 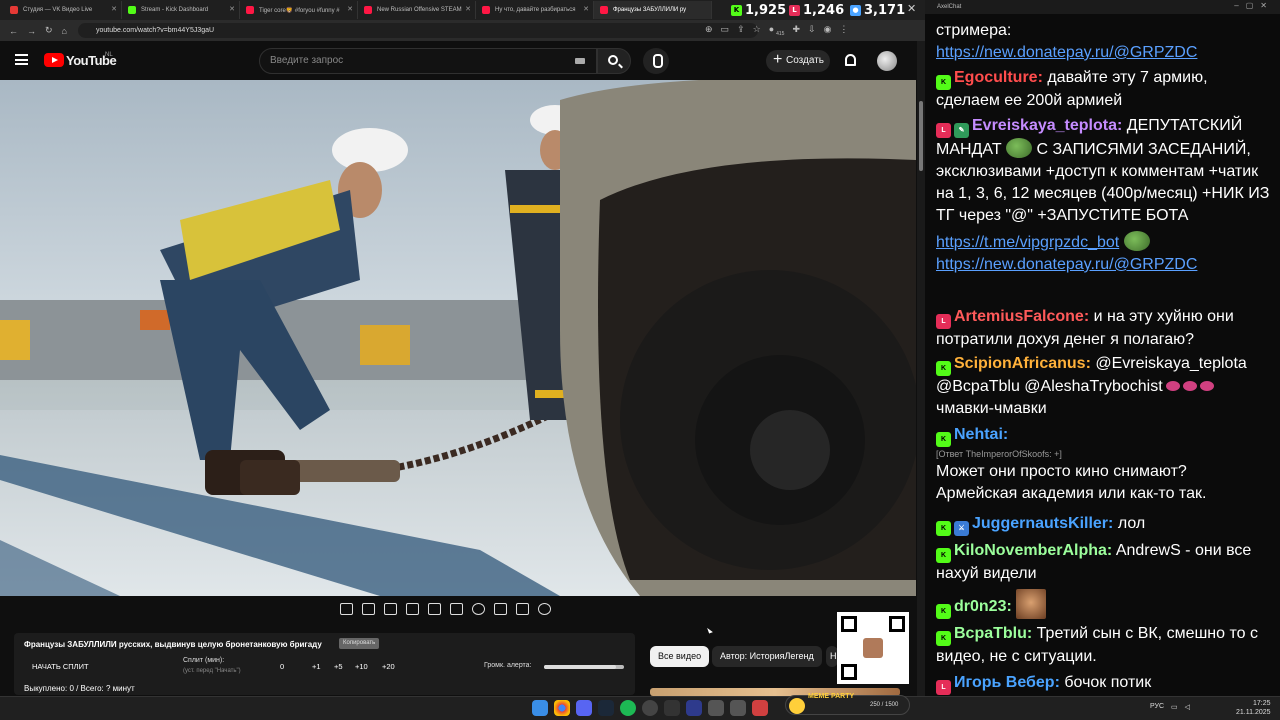 What do you see at coordinates (212, 671) in the screenshot?
I see `split-note: (уст. перед "Начать")` at bounding box center [212, 671].